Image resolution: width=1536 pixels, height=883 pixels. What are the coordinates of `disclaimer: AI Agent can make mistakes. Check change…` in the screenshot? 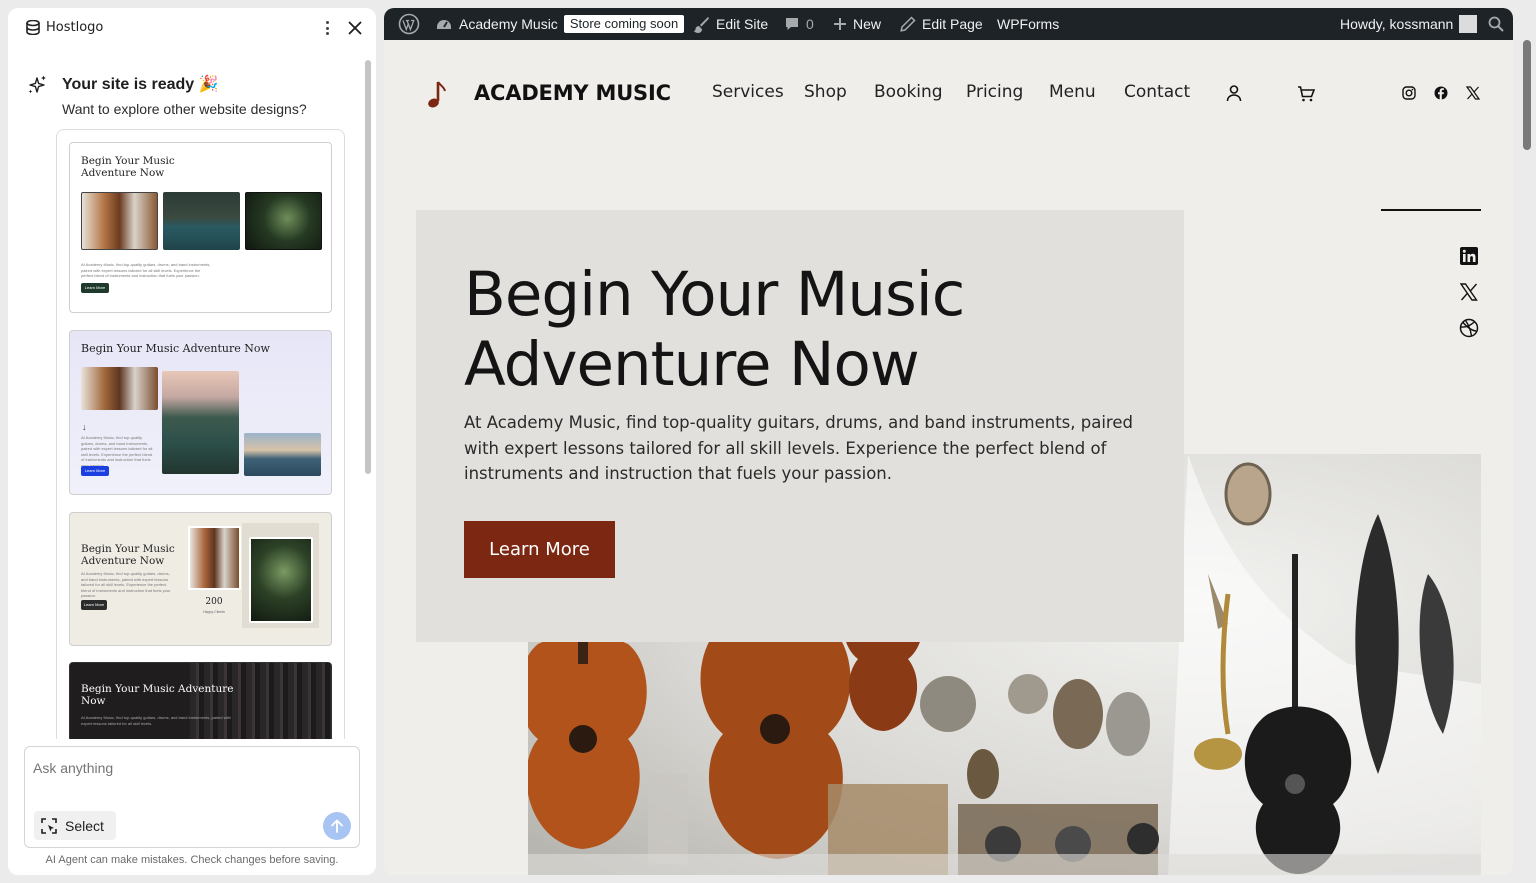 It's located at (192, 860).